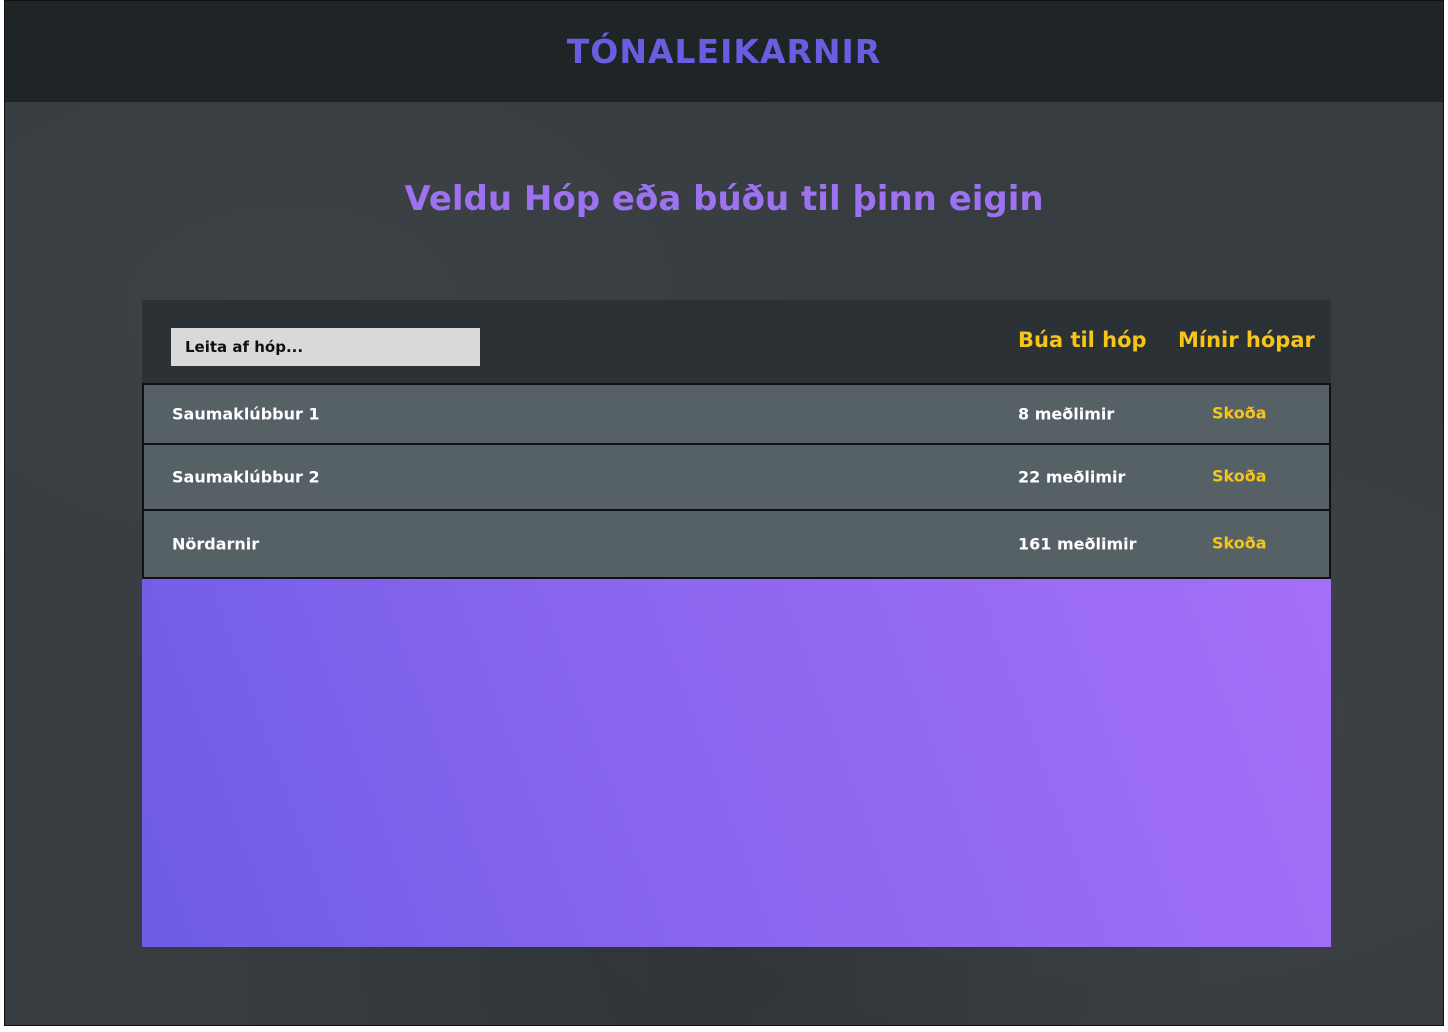 This screenshot has height=1032, width=1448. I want to click on group-member-count: 8 meðlimir, so click(1066, 414).